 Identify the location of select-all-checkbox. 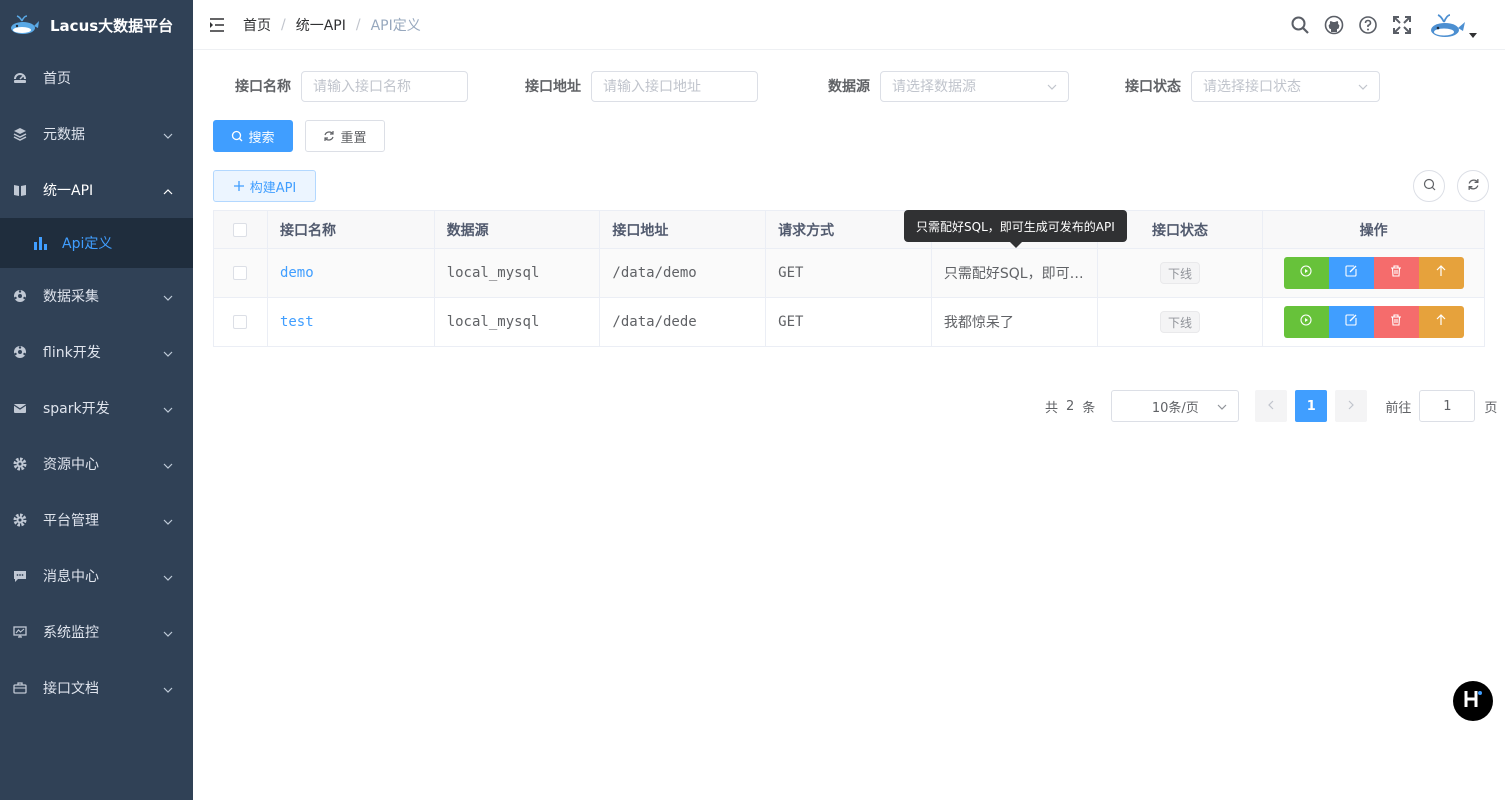
(240, 229).